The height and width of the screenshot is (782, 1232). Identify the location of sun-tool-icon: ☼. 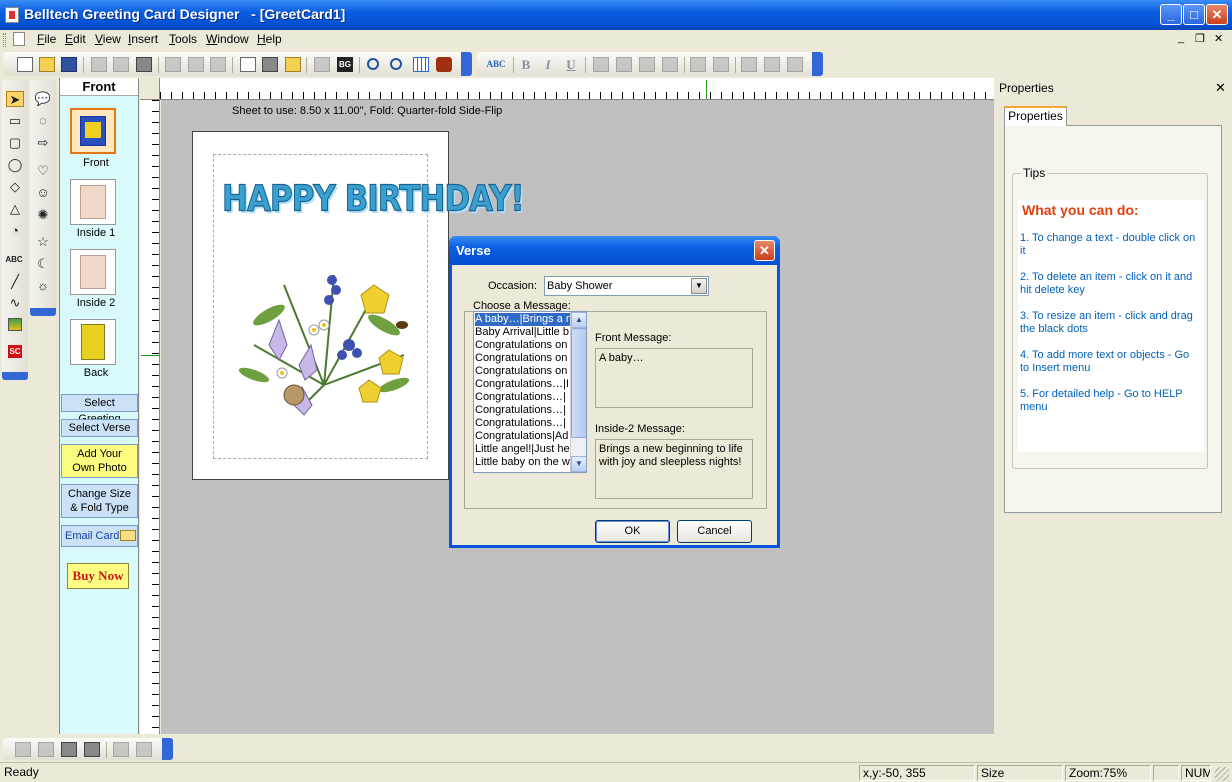
(43, 286).